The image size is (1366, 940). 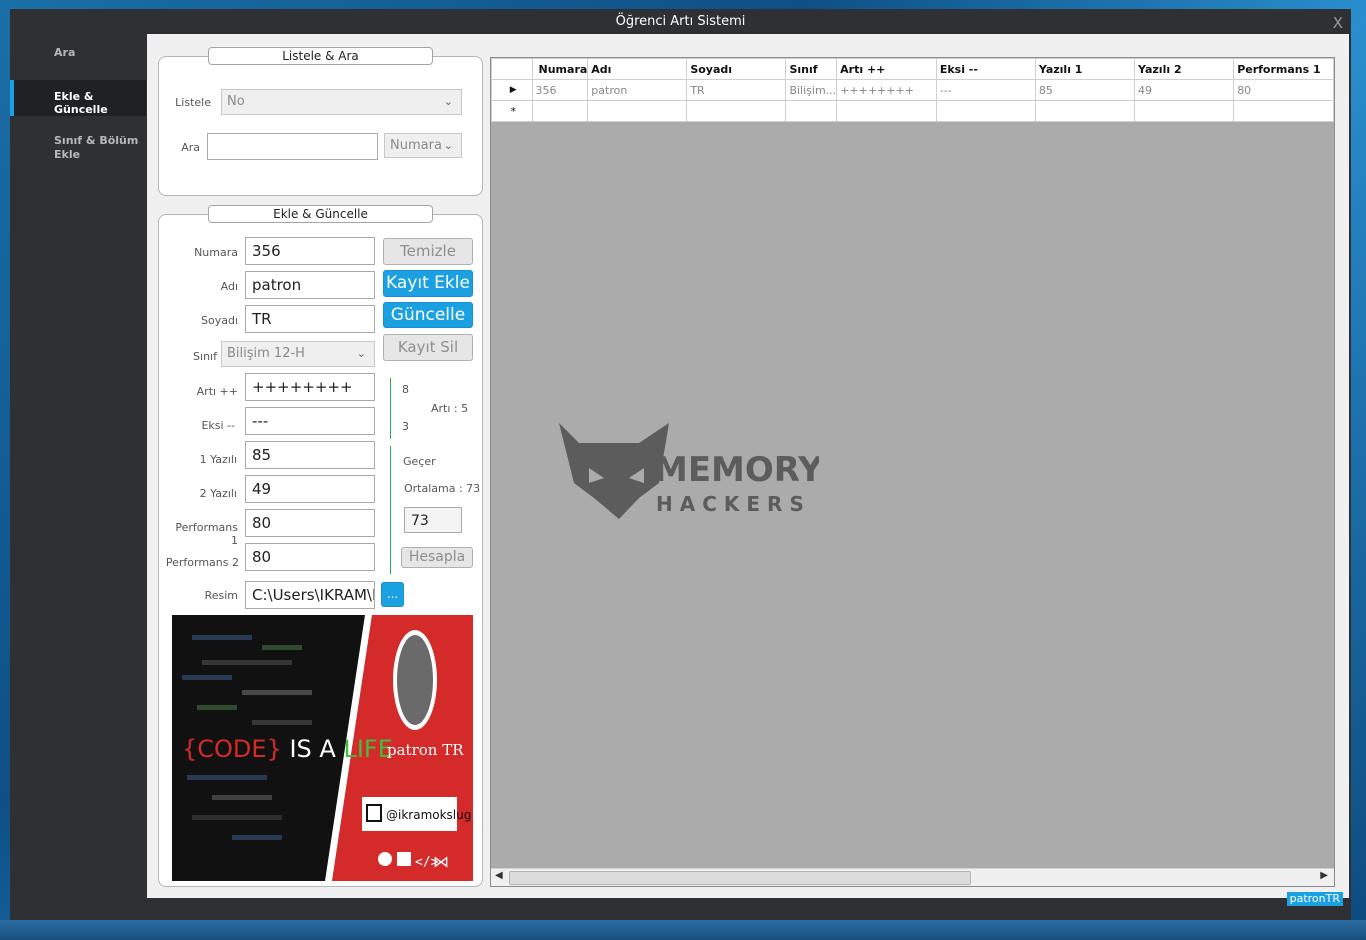 What do you see at coordinates (310, 319) in the screenshot?
I see `soyadi-field: TR` at bounding box center [310, 319].